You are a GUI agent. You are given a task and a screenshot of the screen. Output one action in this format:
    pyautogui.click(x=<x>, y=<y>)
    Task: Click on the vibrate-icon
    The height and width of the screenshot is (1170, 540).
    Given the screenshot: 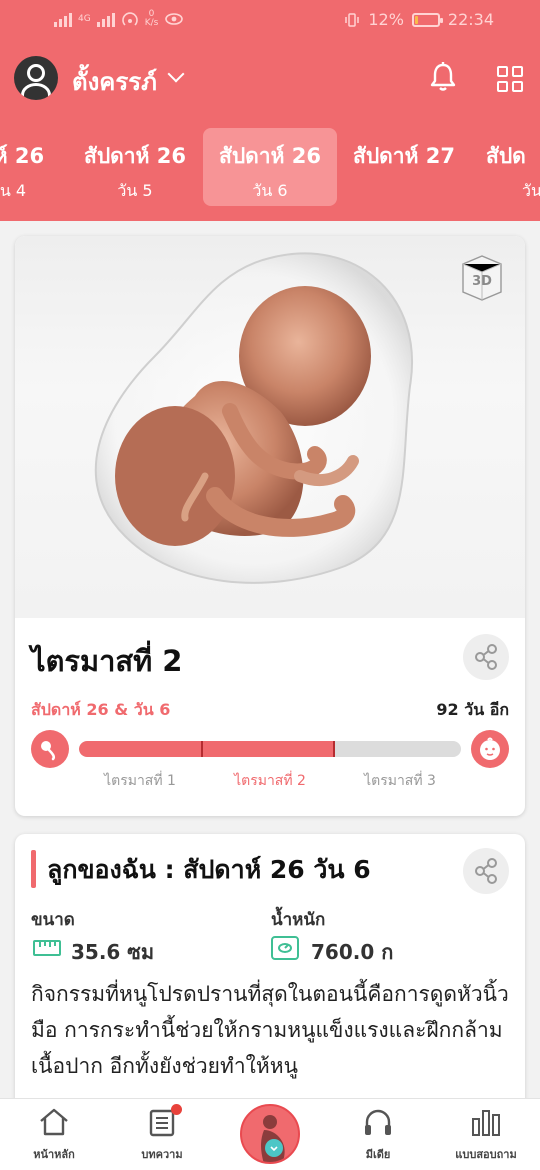 What is the action you would take?
    pyautogui.click(x=352, y=19)
    